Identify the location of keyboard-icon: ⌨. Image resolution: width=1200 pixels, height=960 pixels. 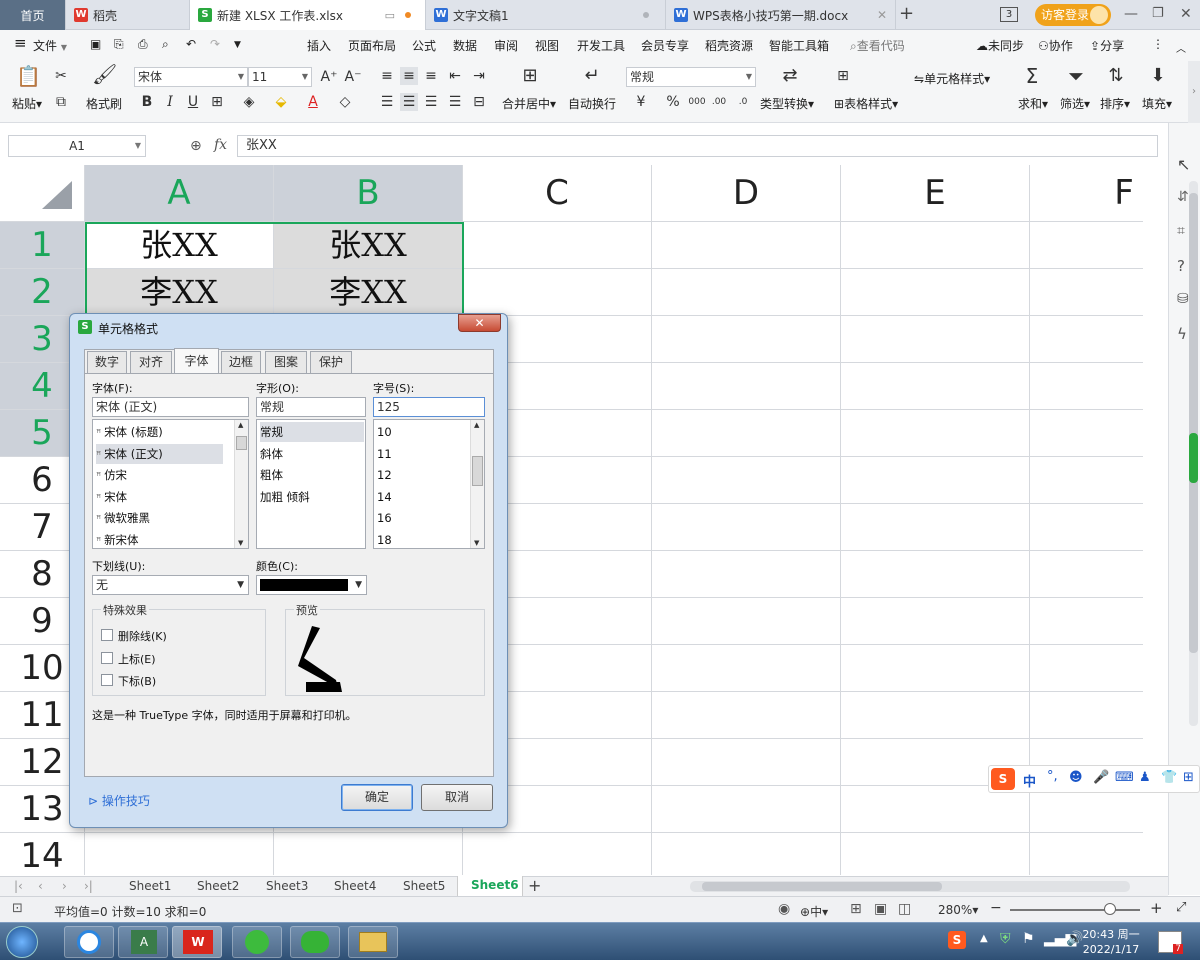
(1124, 777).